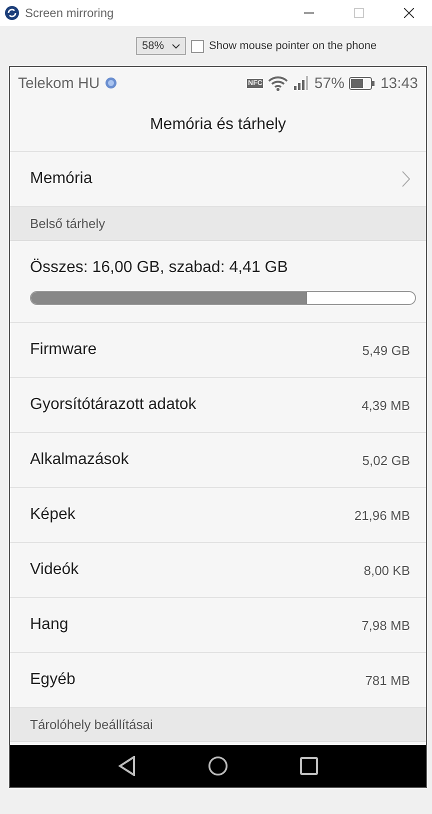  Describe the element at coordinates (409, 13) in the screenshot. I see `close-icon` at that location.